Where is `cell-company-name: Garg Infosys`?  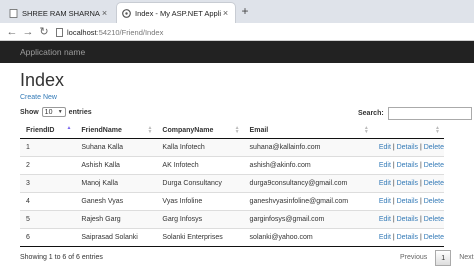
cell-company-name: Garg Infosys is located at coordinates (200, 218).